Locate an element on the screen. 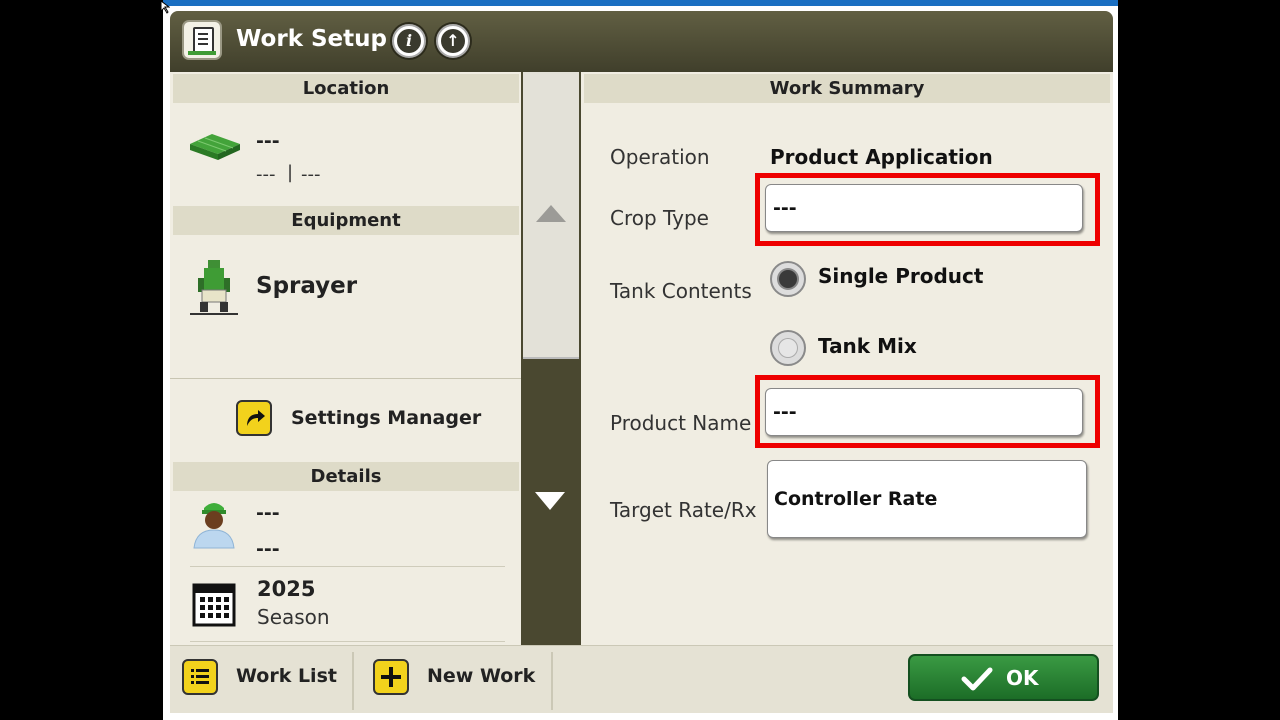 The width and height of the screenshot is (1280, 720). scroll-up-button is located at coordinates (551, 215).